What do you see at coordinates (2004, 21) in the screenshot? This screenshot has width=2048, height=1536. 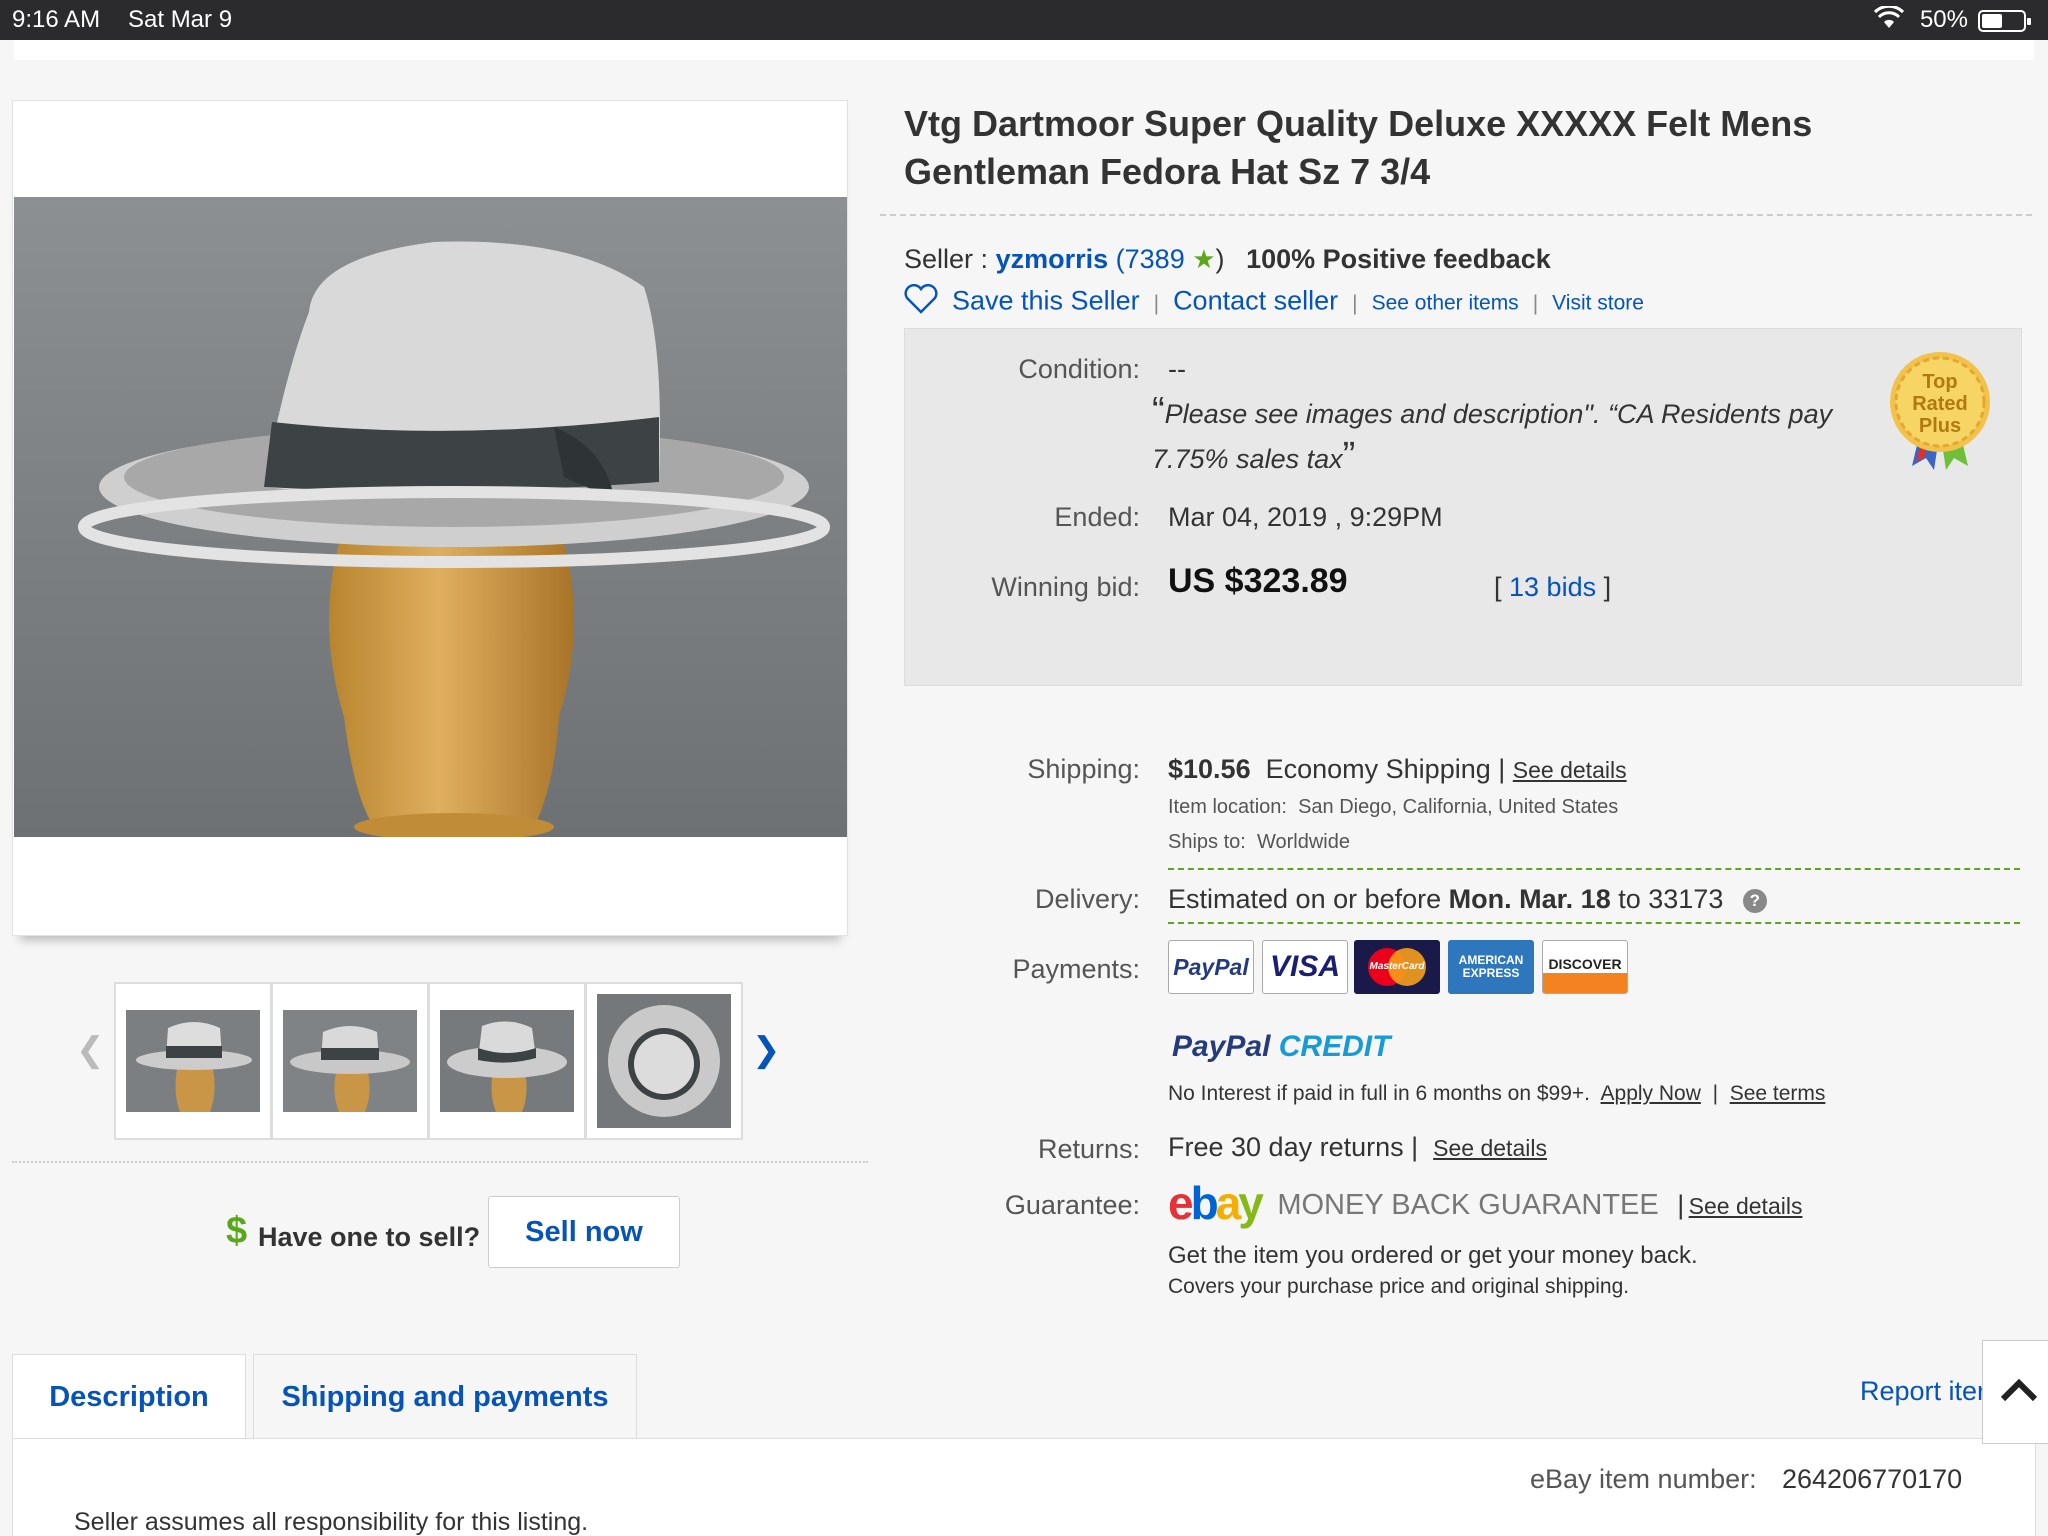 I see `battery-icon` at bounding box center [2004, 21].